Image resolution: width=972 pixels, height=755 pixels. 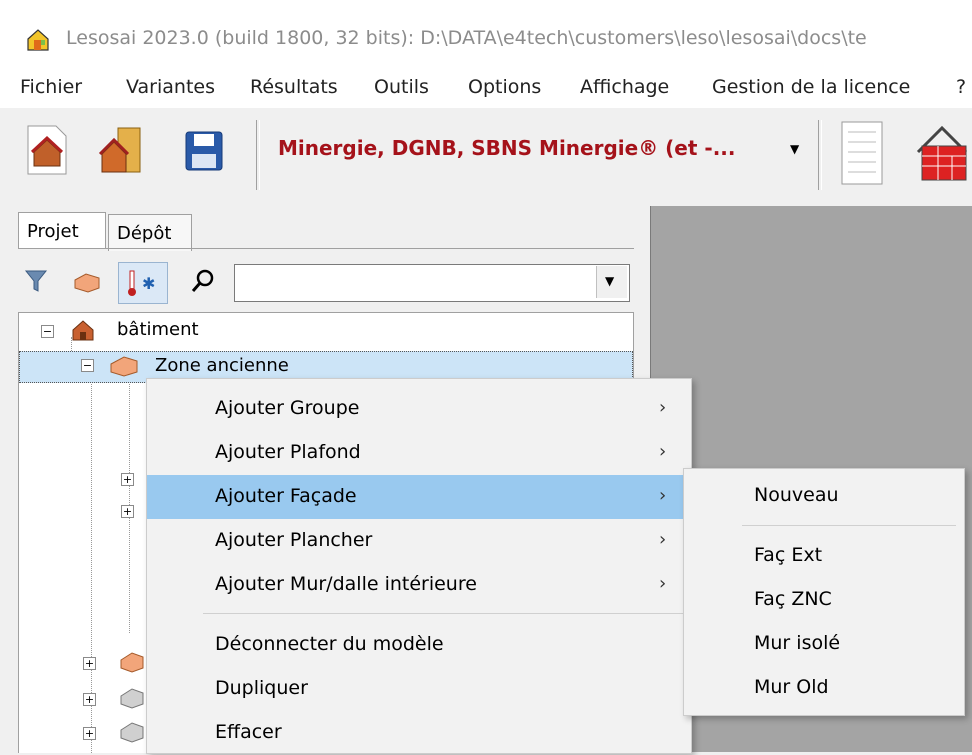 I want to click on tree-item-batiment: bâtiment, so click(x=158, y=329).